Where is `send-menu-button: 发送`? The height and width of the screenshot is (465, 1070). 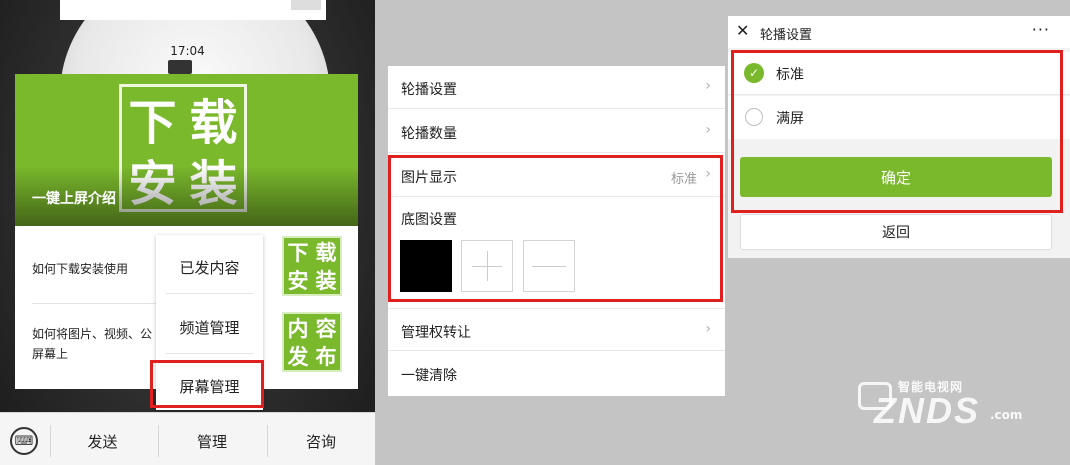 send-menu-button: 发送 is located at coordinates (102, 441).